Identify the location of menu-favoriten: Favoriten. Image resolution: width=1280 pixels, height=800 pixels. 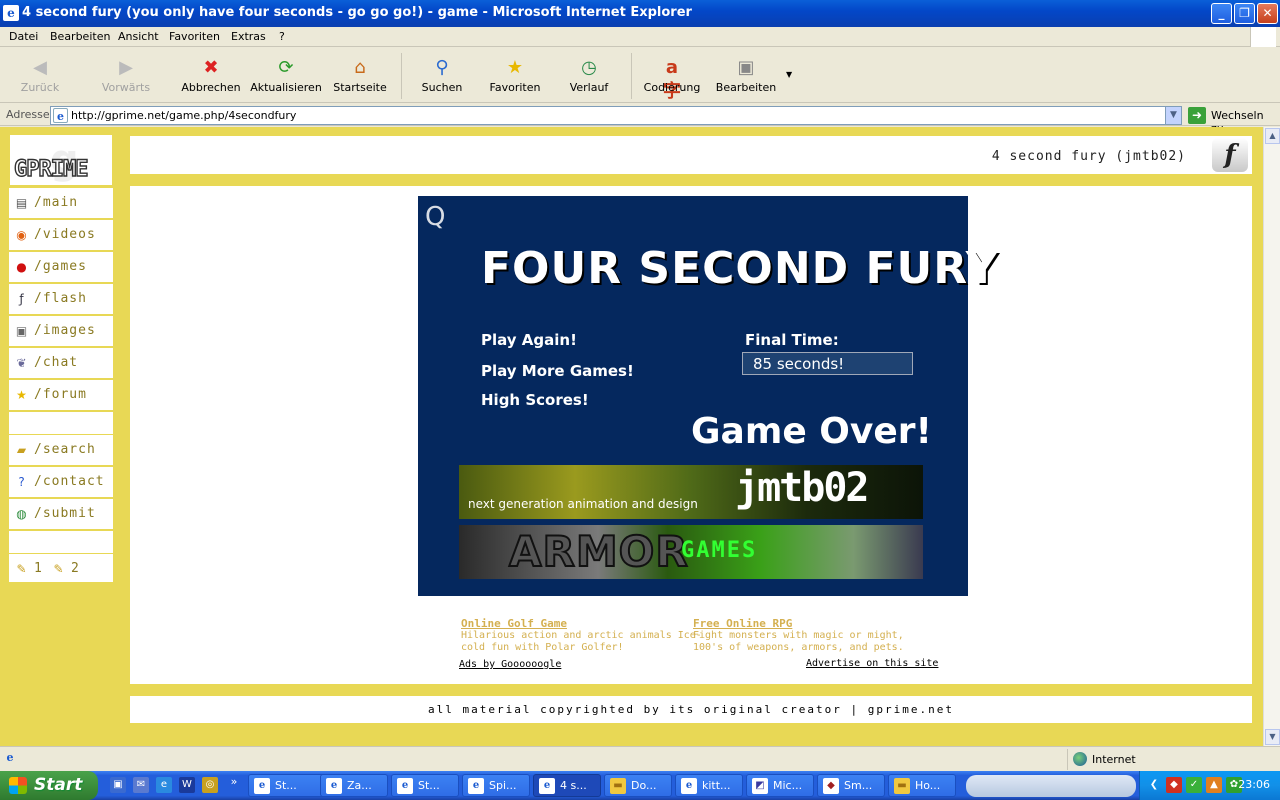
(194, 36).